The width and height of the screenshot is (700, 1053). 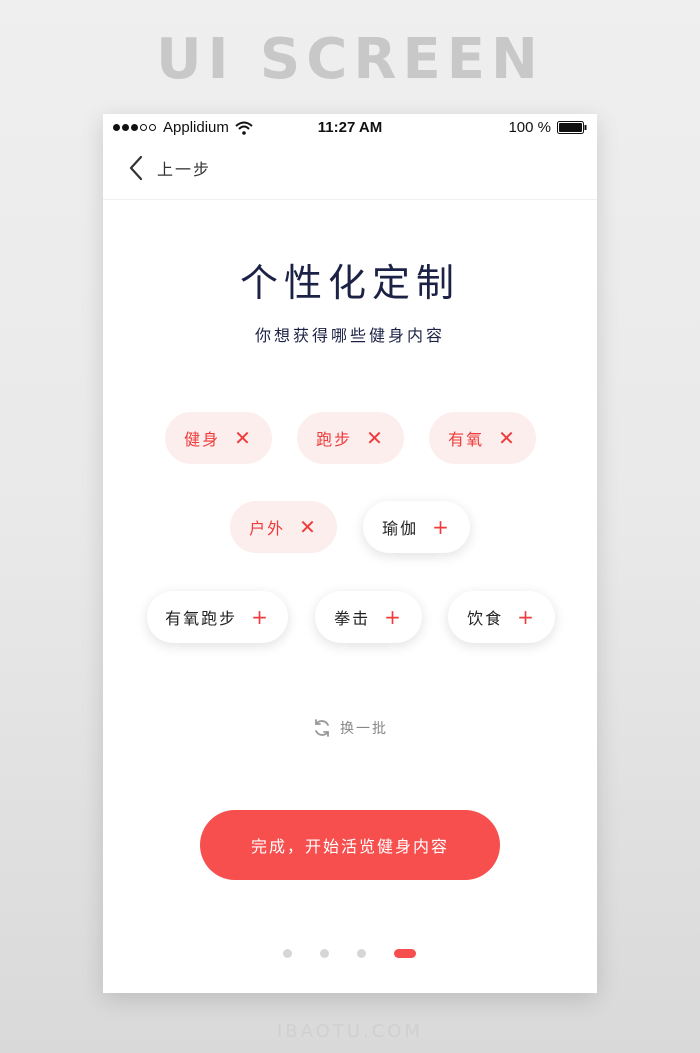 What do you see at coordinates (350, 59) in the screenshot?
I see `header-banner: UI SCREEN` at bounding box center [350, 59].